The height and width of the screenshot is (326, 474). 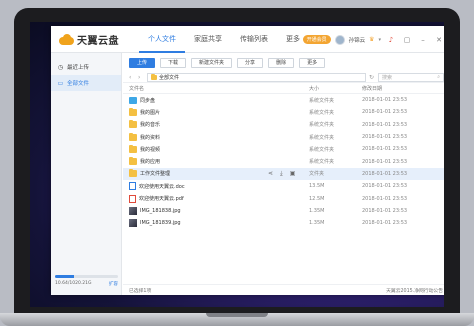 I want to click on delete-button: 删除, so click(x=281, y=62).